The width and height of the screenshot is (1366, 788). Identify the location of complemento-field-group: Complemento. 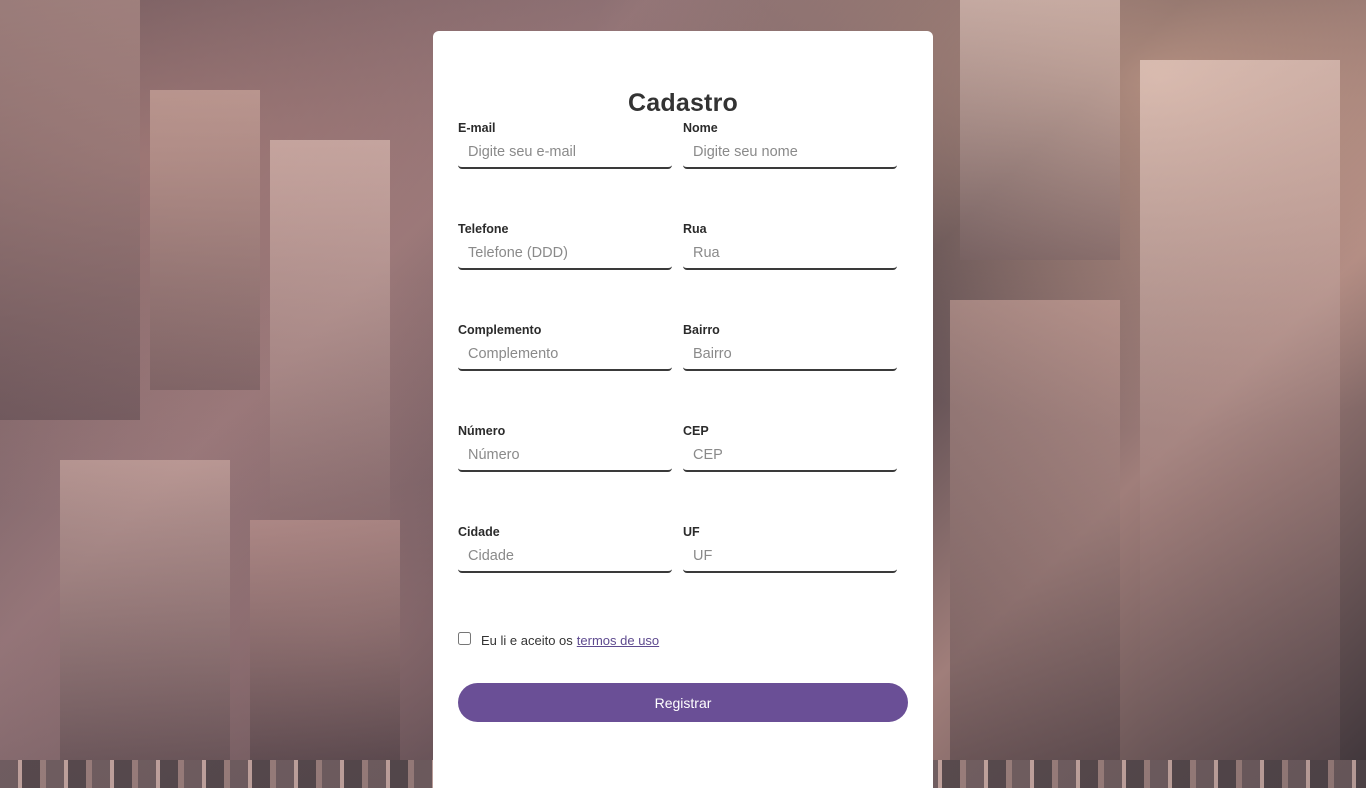
(565, 346).